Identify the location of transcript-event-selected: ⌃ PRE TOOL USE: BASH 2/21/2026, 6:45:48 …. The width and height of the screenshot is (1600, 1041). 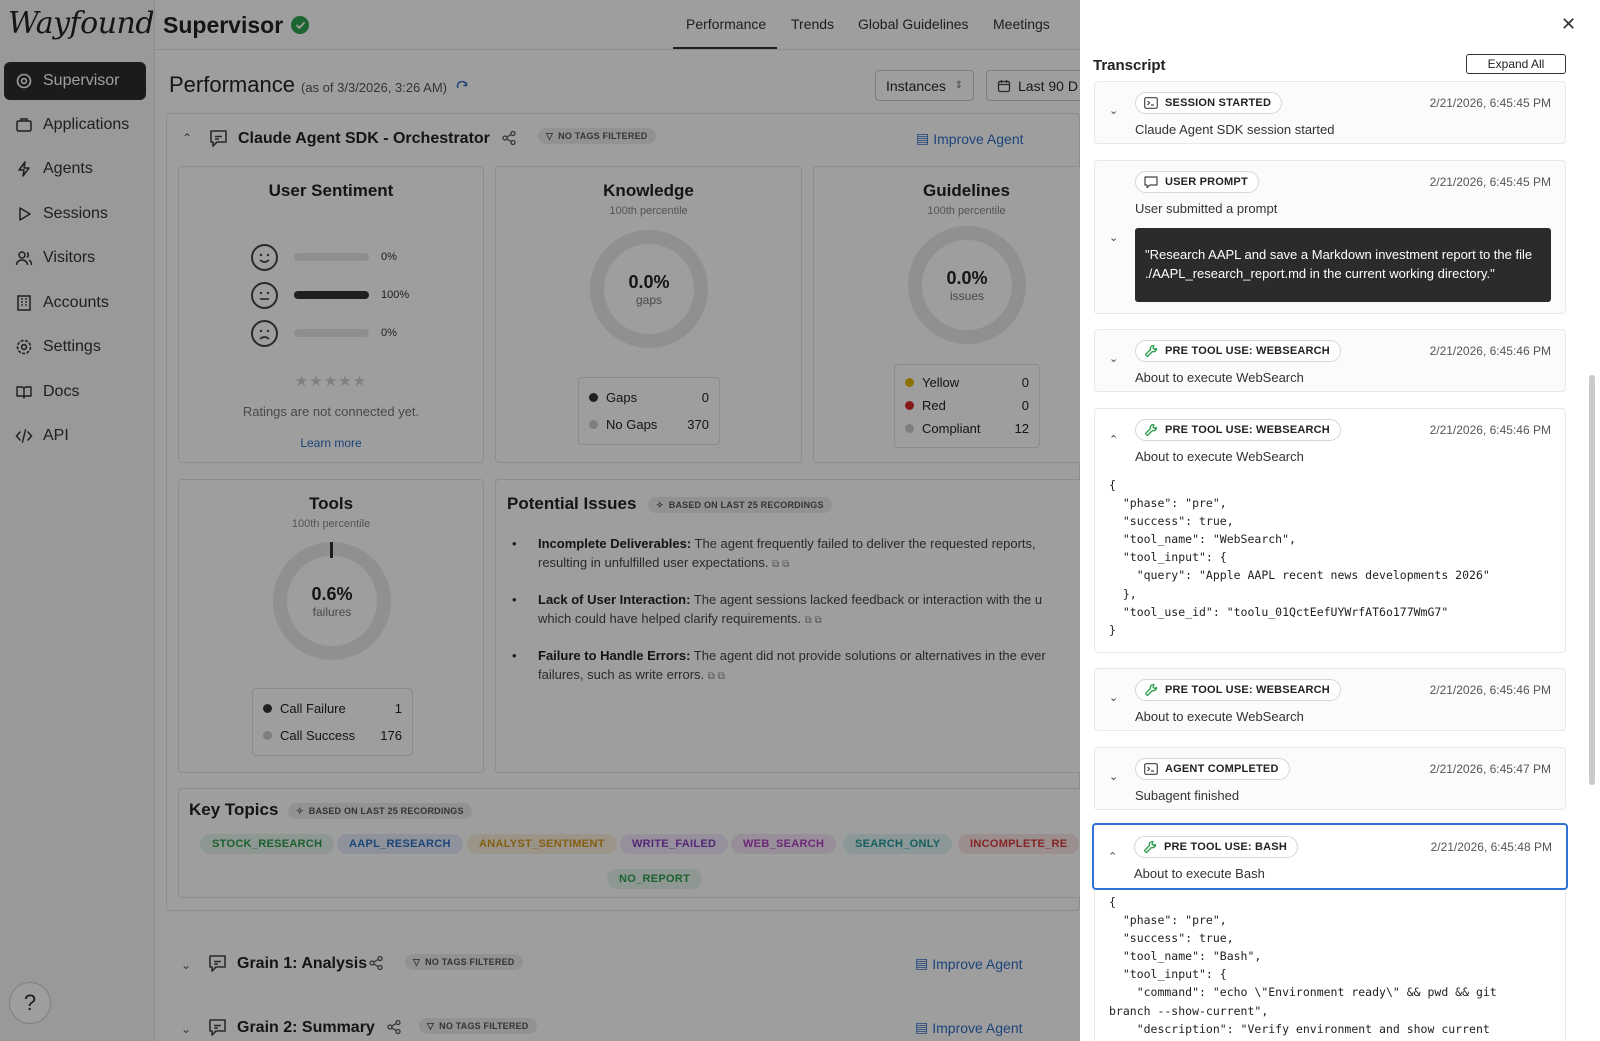
(1330, 856).